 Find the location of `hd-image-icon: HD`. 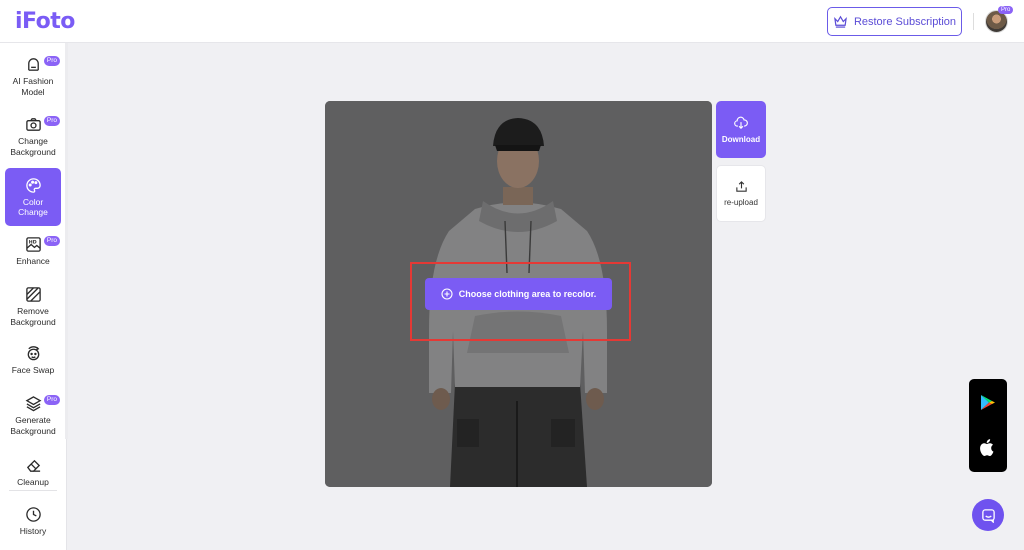

hd-image-icon: HD is located at coordinates (33, 244).